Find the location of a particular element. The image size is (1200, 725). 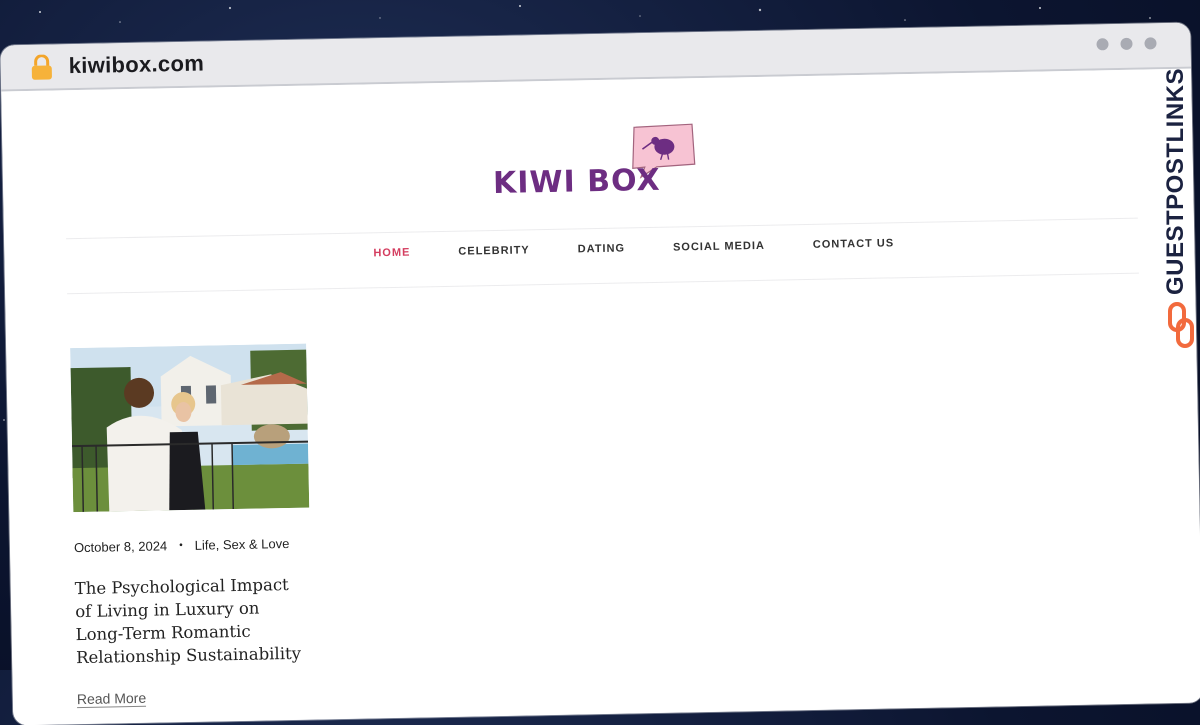

chain-link-icon is located at coordinates (1181, 325).